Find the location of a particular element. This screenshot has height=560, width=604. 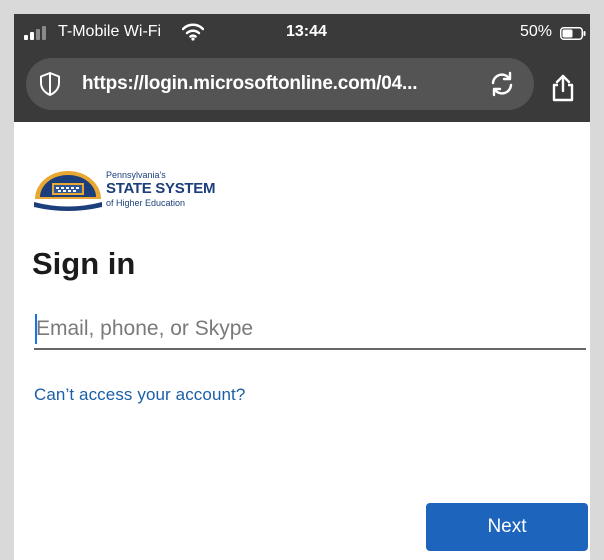

clock-time: 13:44 is located at coordinates (306, 31).